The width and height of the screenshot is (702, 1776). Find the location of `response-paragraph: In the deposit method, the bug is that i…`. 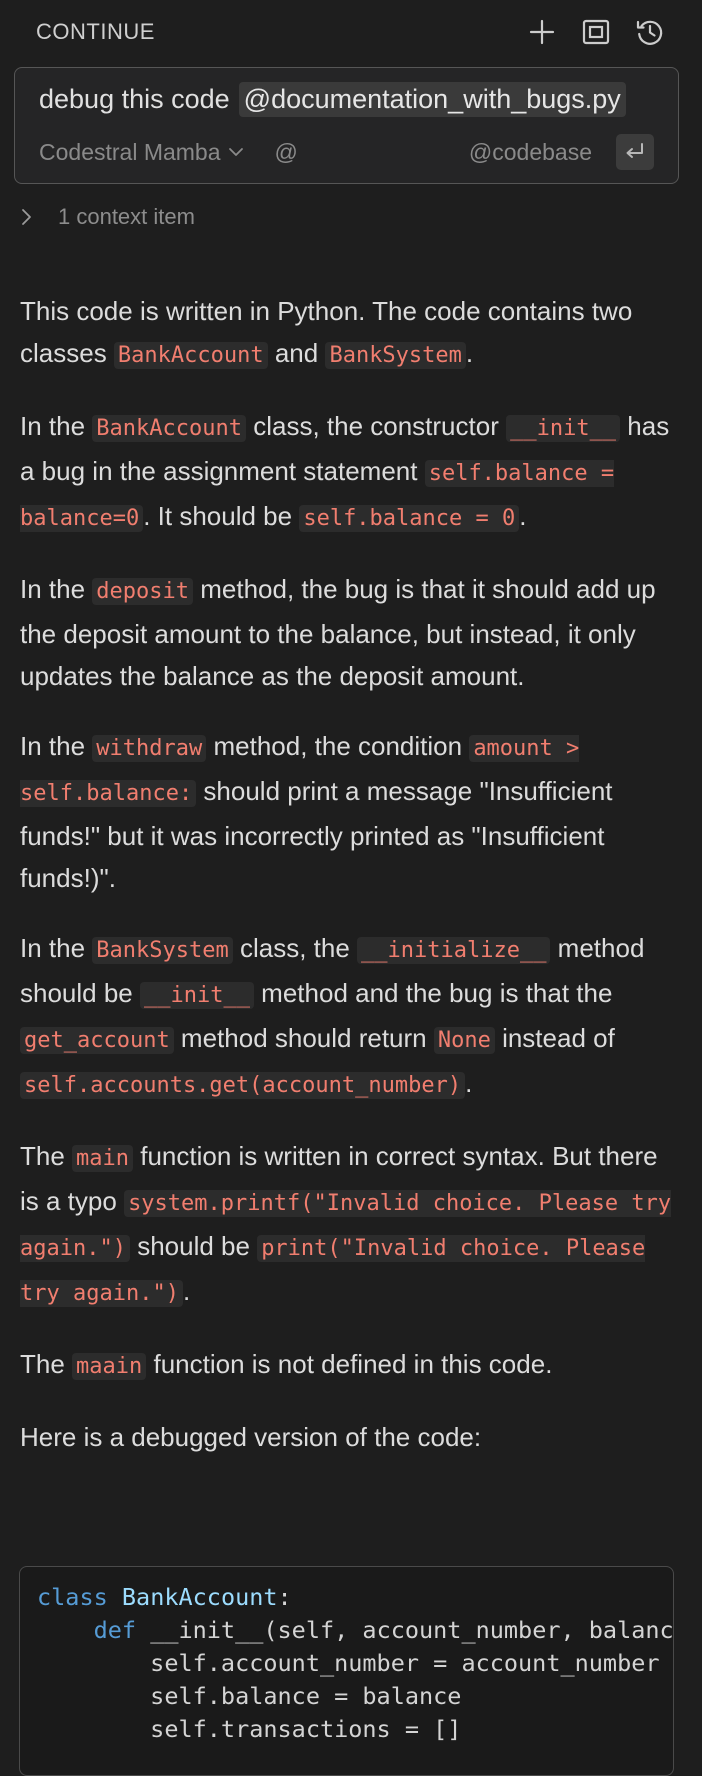

response-paragraph: In the deposit method, the bug is that i… is located at coordinates (348, 632).